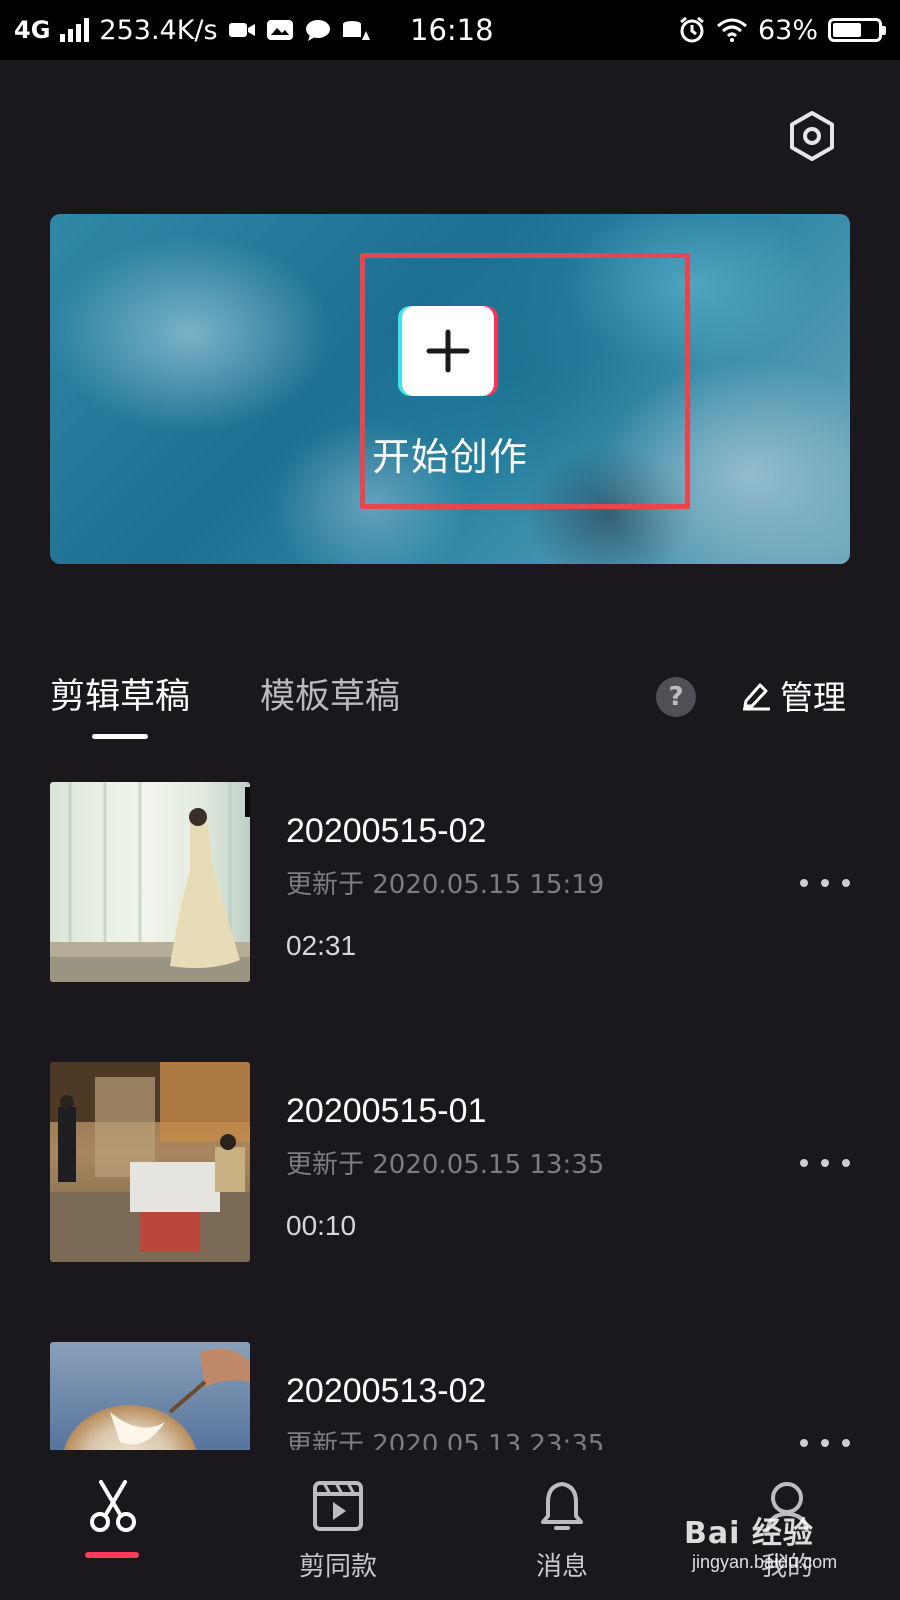  I want to click on edit-icon, so click(756, 697).